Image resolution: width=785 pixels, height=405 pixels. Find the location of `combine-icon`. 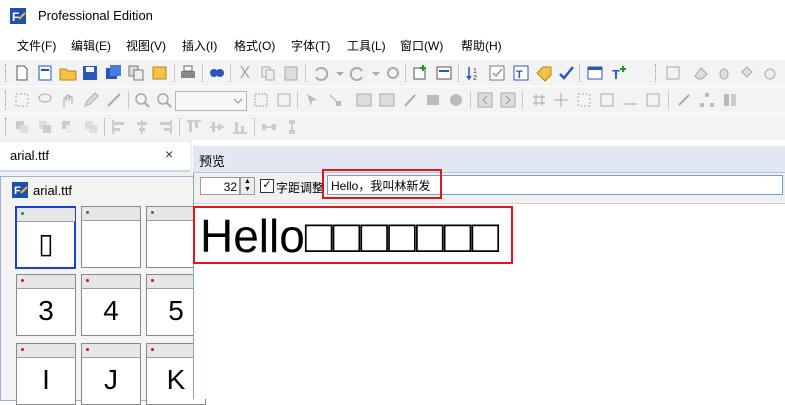

combine-icon is located at coordinates (22, 127).